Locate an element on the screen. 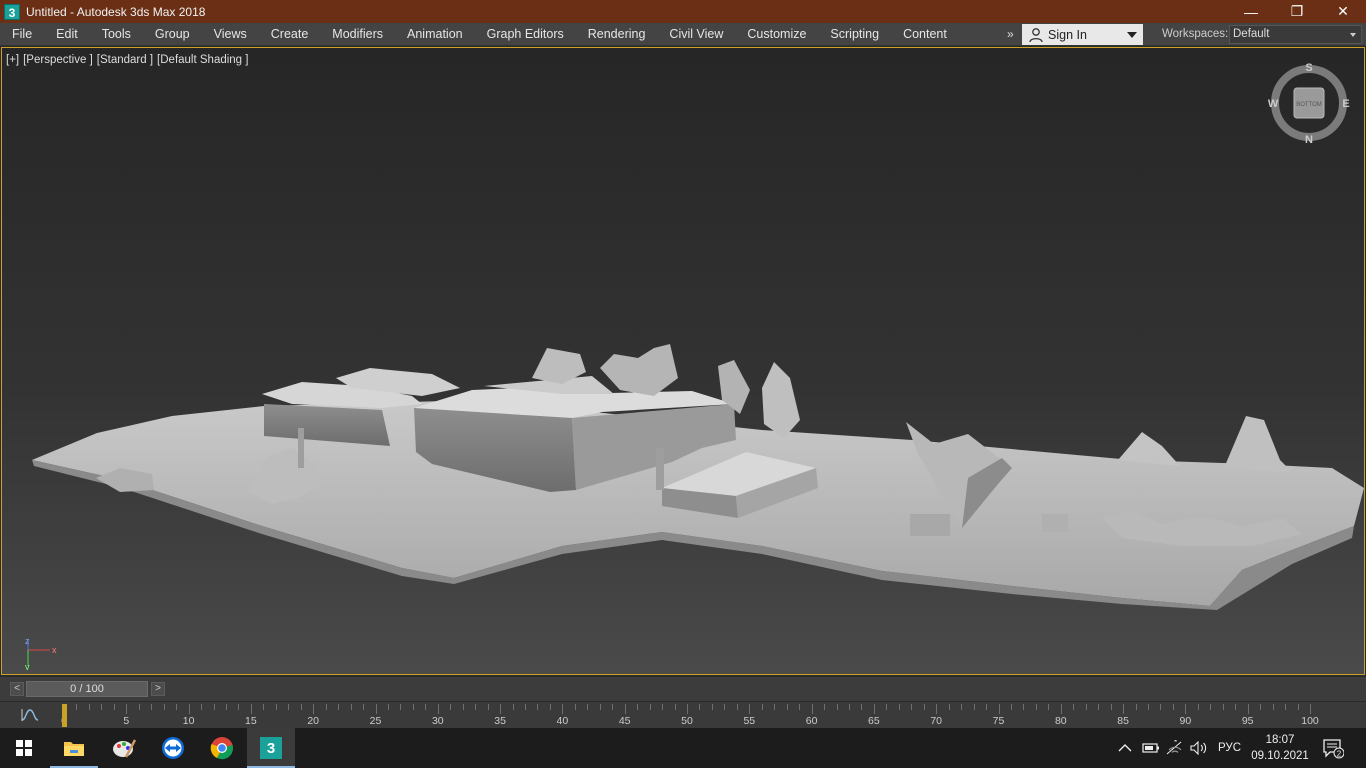  menu-customize: Customize is located at coordinates (776, 34).